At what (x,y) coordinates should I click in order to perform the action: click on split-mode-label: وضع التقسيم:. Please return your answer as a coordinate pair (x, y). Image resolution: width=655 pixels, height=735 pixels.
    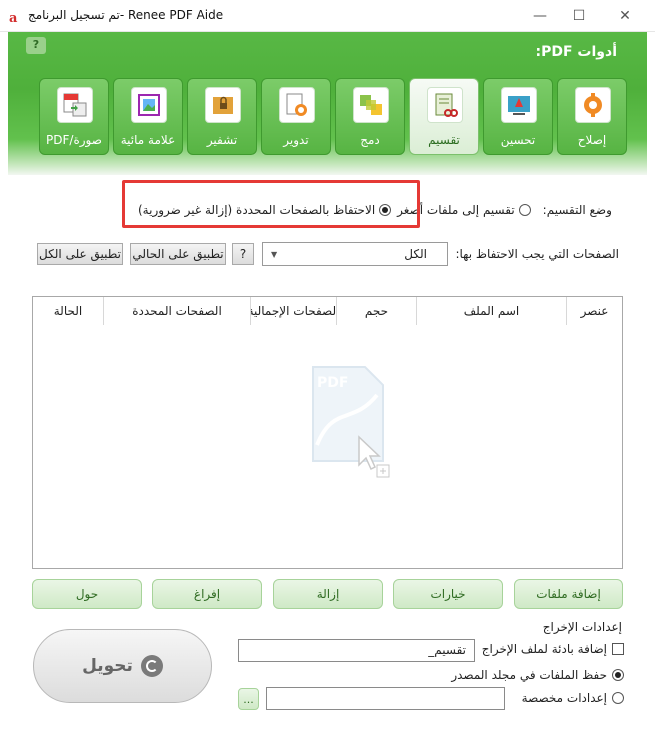
    Looking at the image, I should click on (577, 210).